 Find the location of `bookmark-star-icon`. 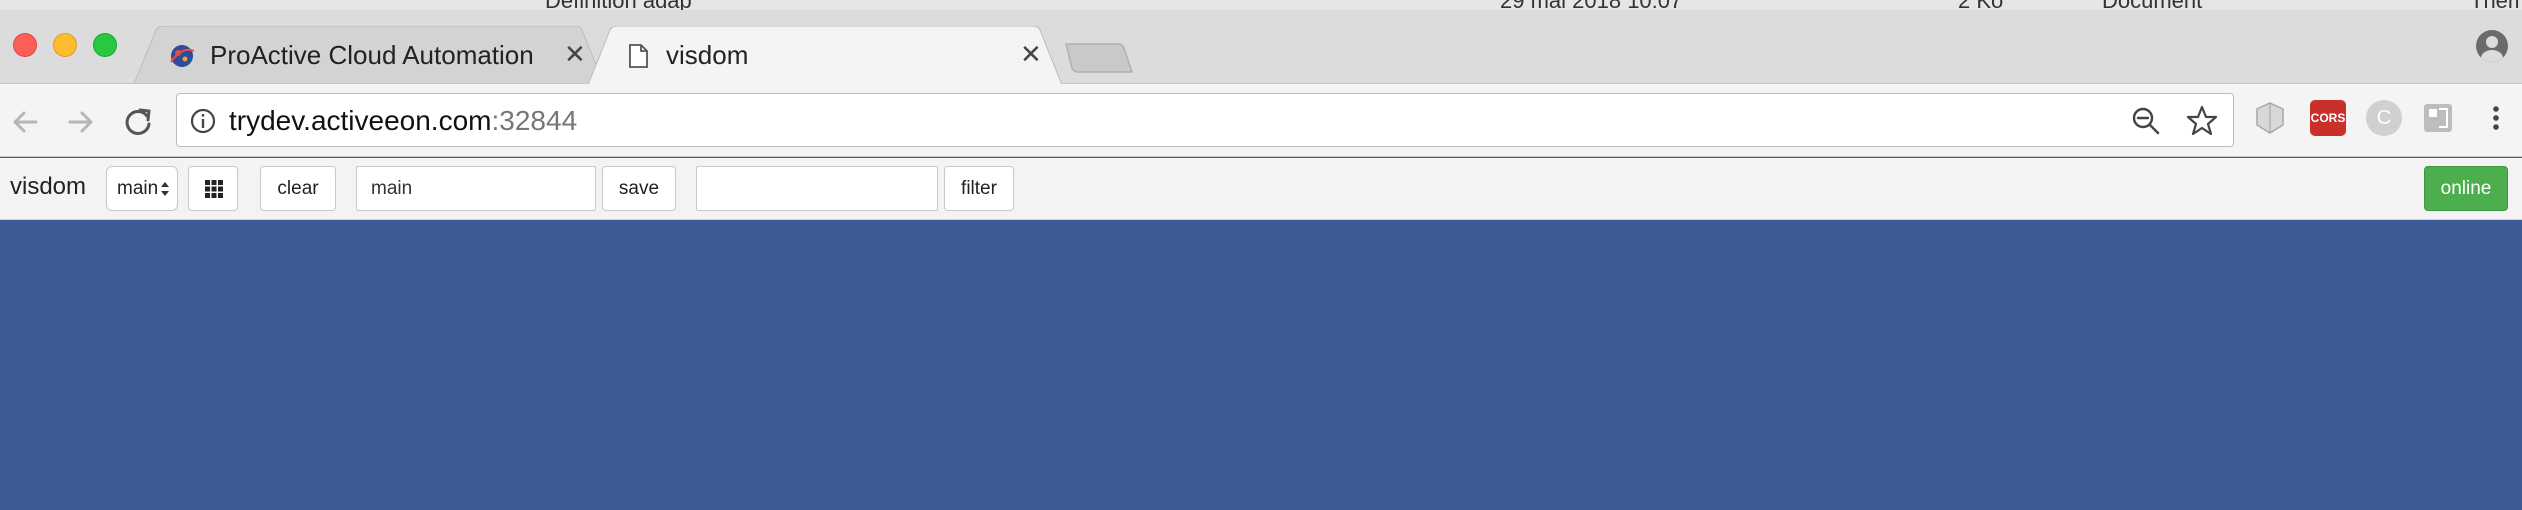

bookmark-star-icon is located at coordinates (2202, 121).